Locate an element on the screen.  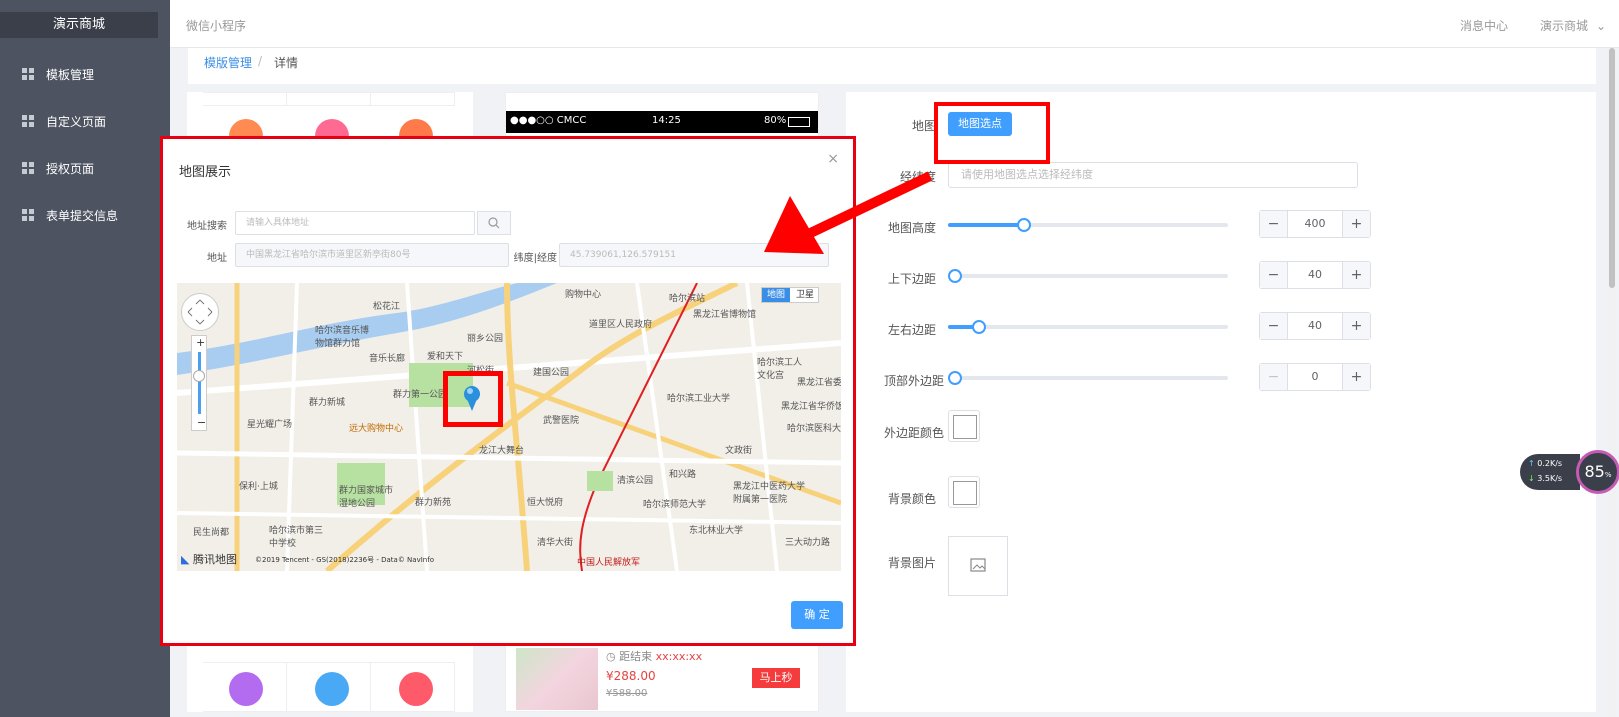
battery-icon is located at coordinates (799, 122).